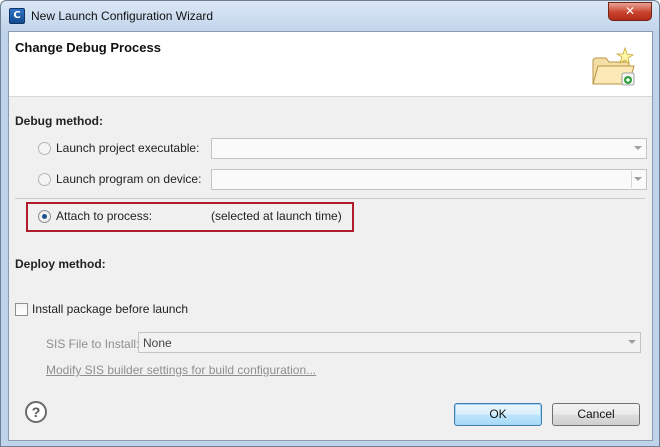 Image resolution: width=660 pixels, height=447 pixels. Describe the element at coordinates (630, 11) in the screenshot. I see `close-button: ✕` at that location.